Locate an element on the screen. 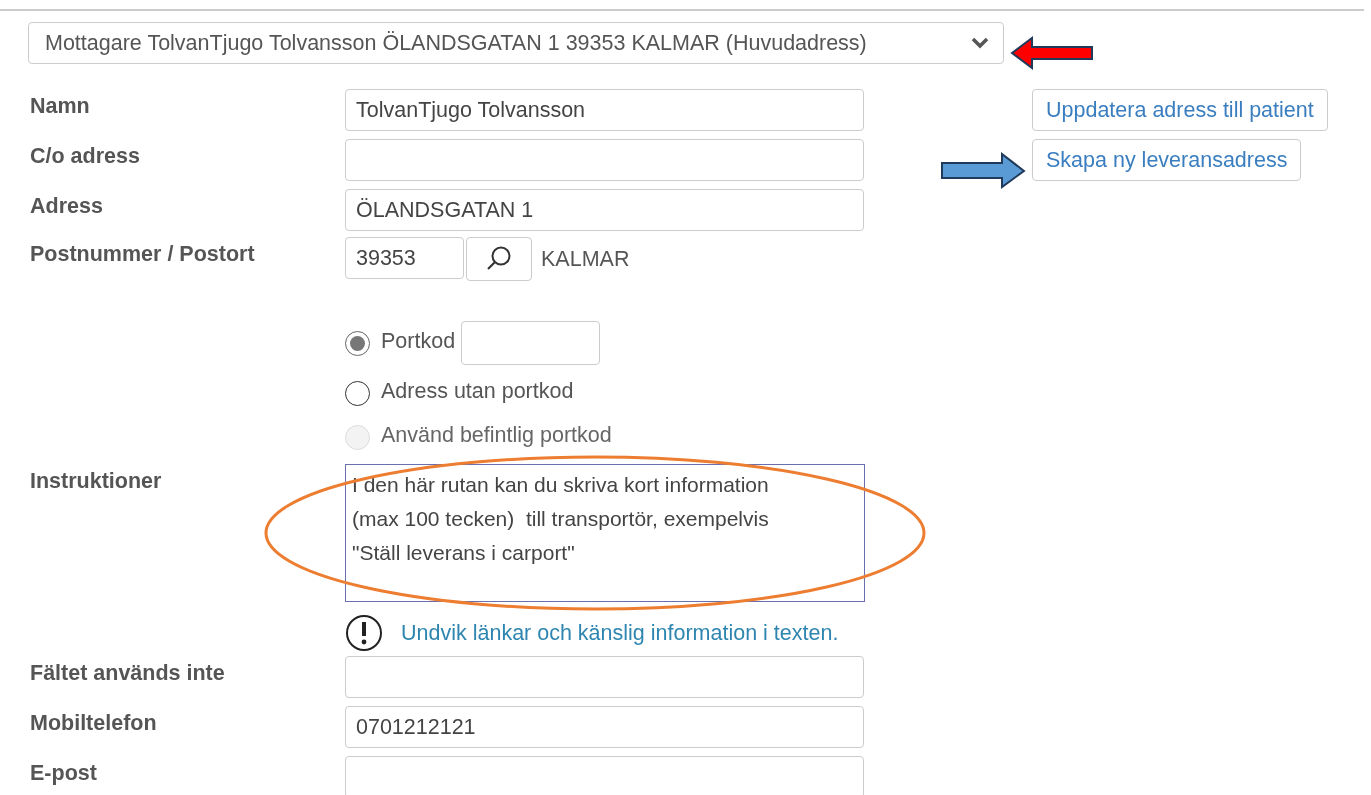 This screenshot has height=795, width=1371. update-address-button: Uppdatera adress till patient is located at coordinates (1180, 110).